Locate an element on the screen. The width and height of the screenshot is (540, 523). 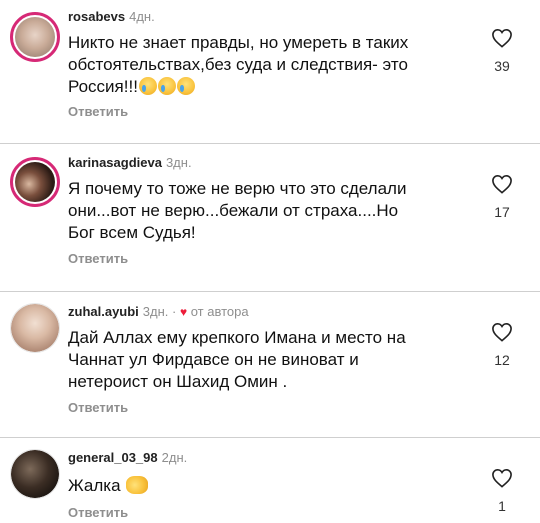
like-count: 17 is located at coordinates (502, 212).